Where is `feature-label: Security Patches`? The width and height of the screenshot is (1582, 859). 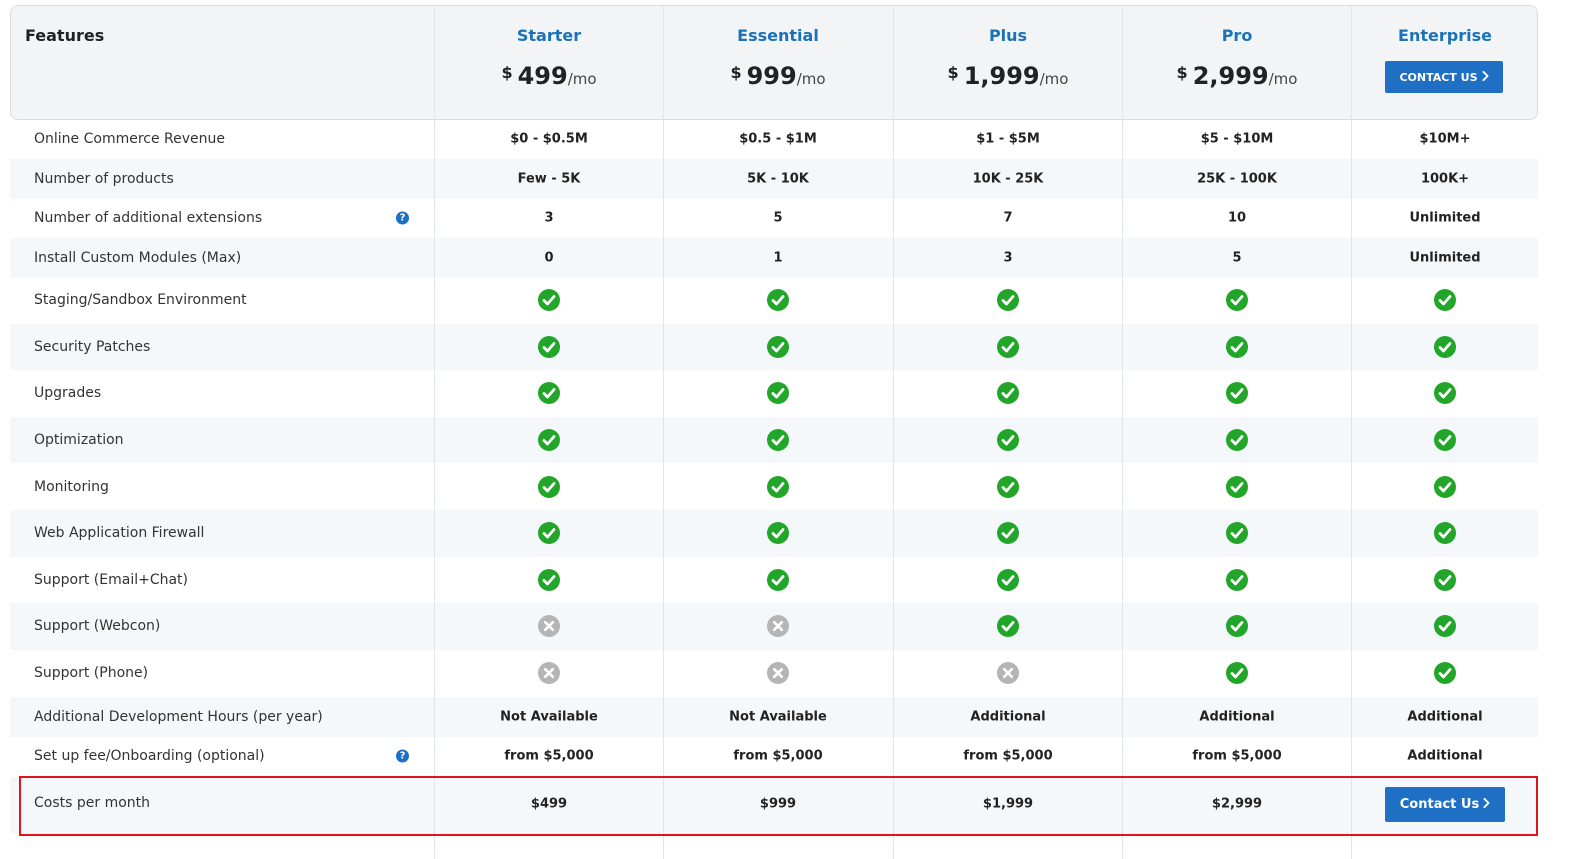
feature-label: Security Patches is located at coordinates (92, 347).